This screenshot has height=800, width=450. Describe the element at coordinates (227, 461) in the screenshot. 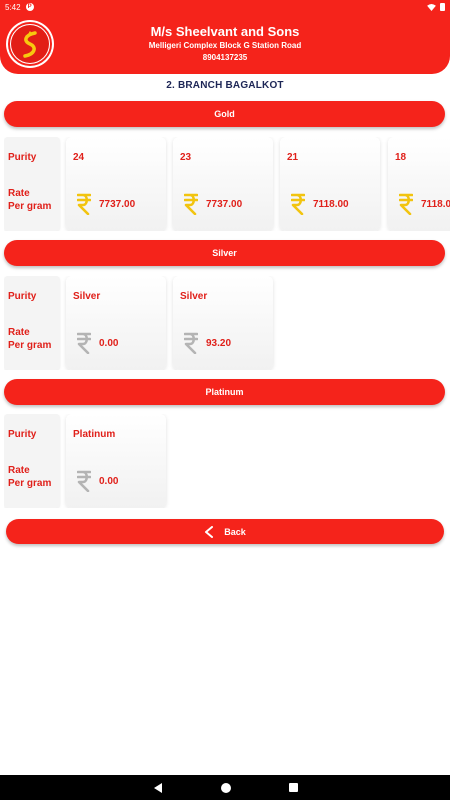

I see `platinum-rate-row: Purity Rate Per gram Platinum 0.00` at that location.